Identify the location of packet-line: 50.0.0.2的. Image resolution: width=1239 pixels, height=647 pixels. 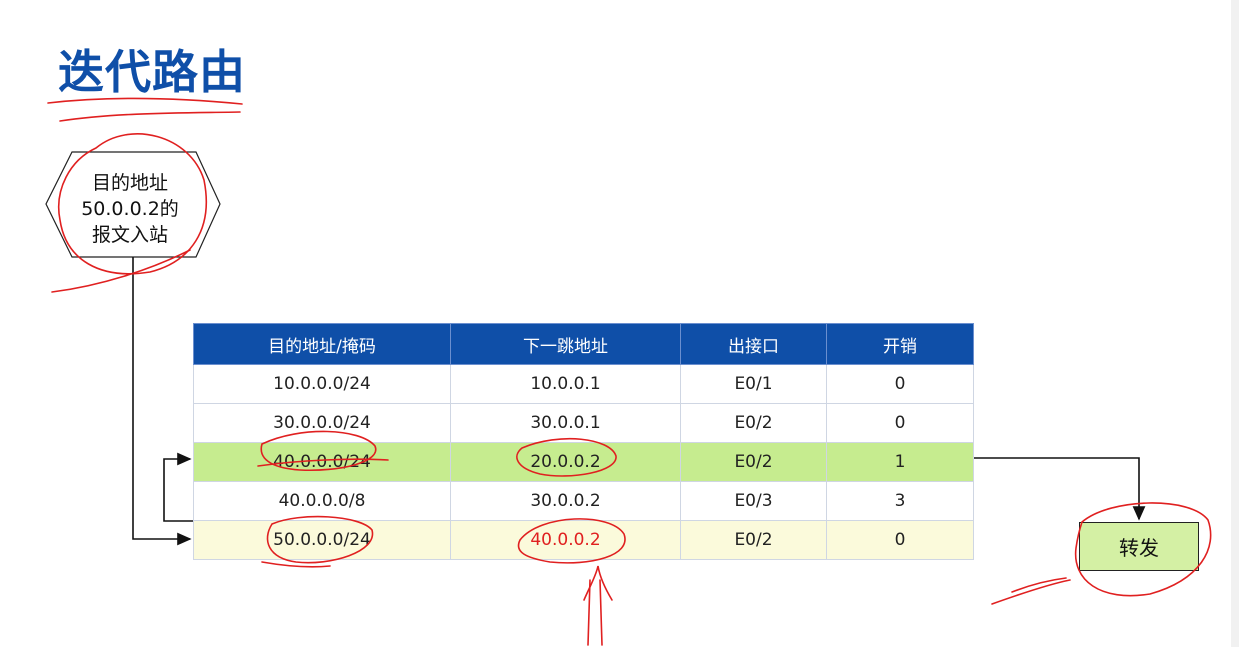
(130, 209).